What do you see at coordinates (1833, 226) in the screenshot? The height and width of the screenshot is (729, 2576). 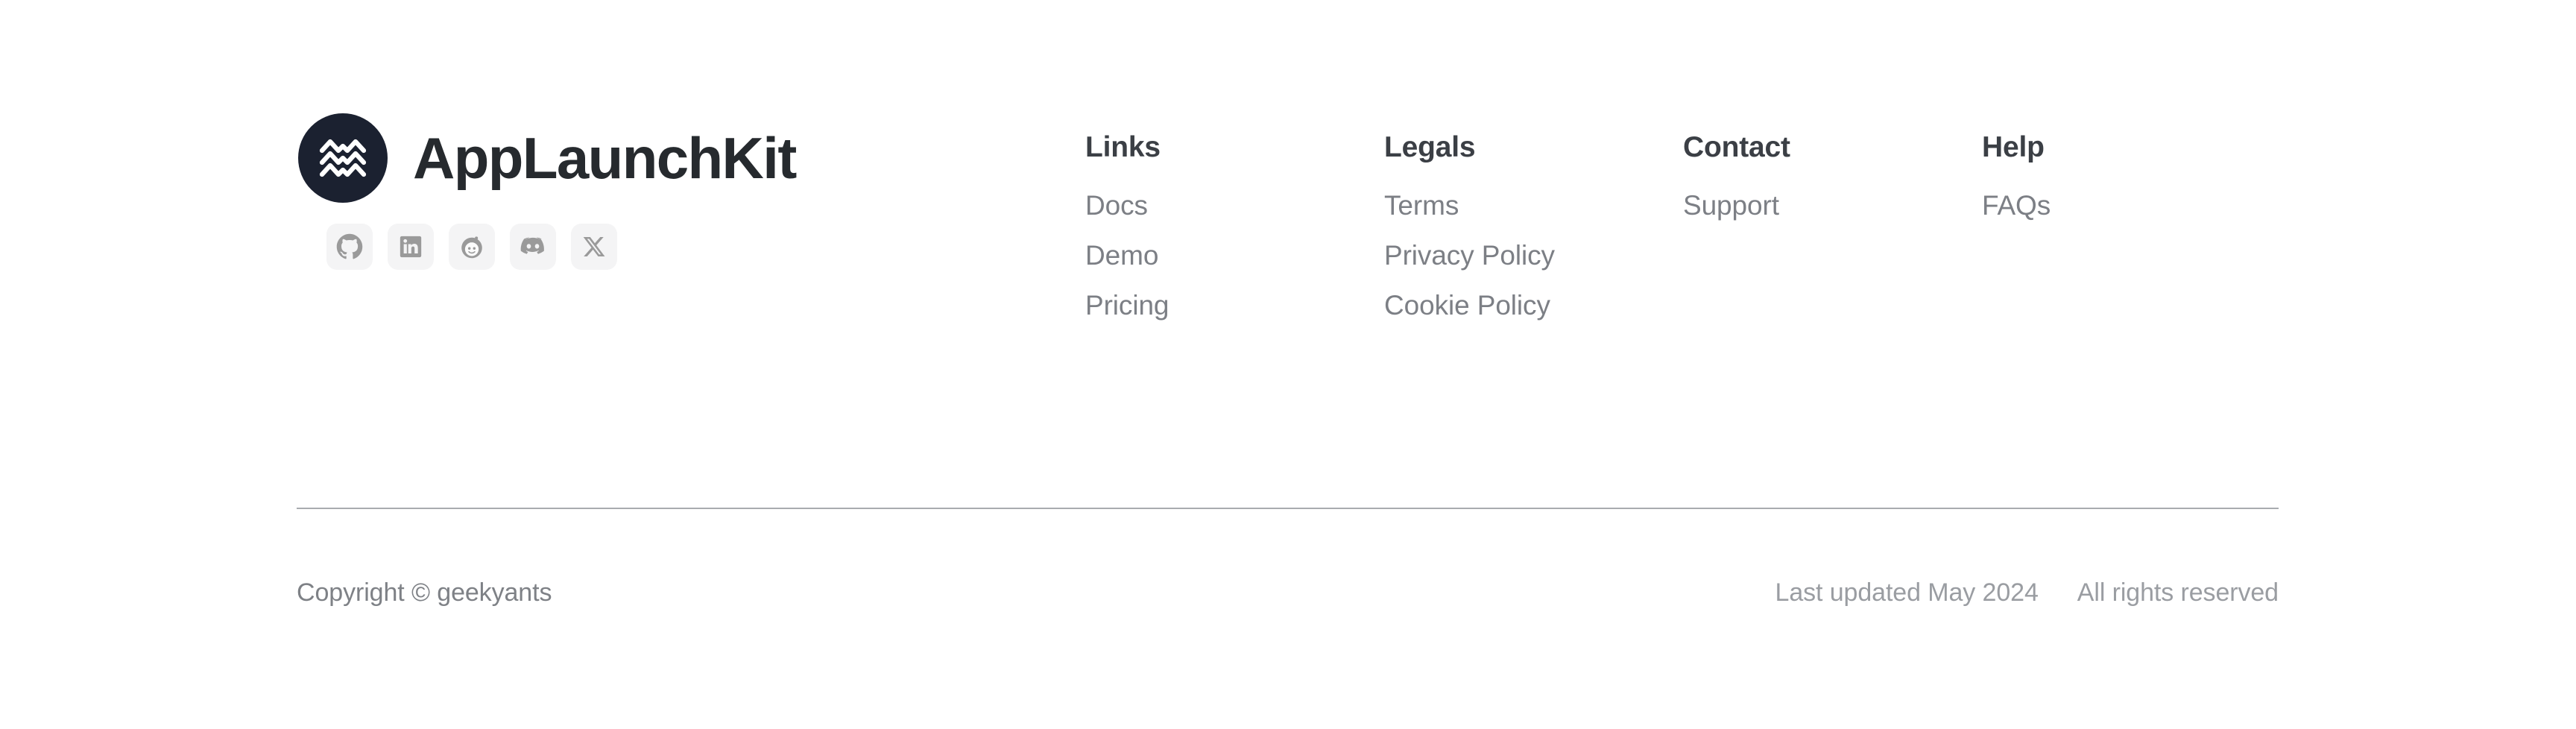 I see `footer-column-contact: Contact Support` at bounding box center [1833, 226].